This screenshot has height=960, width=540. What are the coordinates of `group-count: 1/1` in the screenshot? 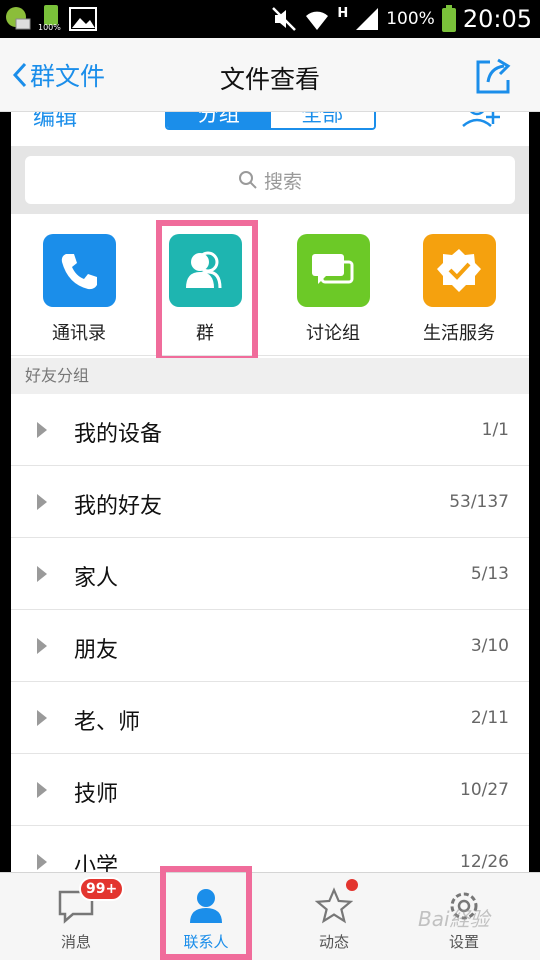 It's located at (495, 430).